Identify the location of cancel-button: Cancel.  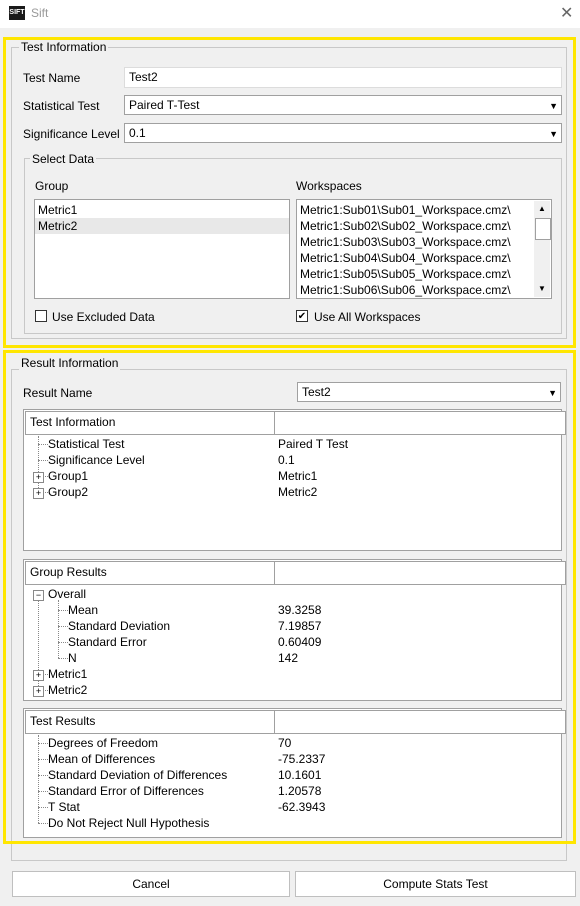
(151, 884).